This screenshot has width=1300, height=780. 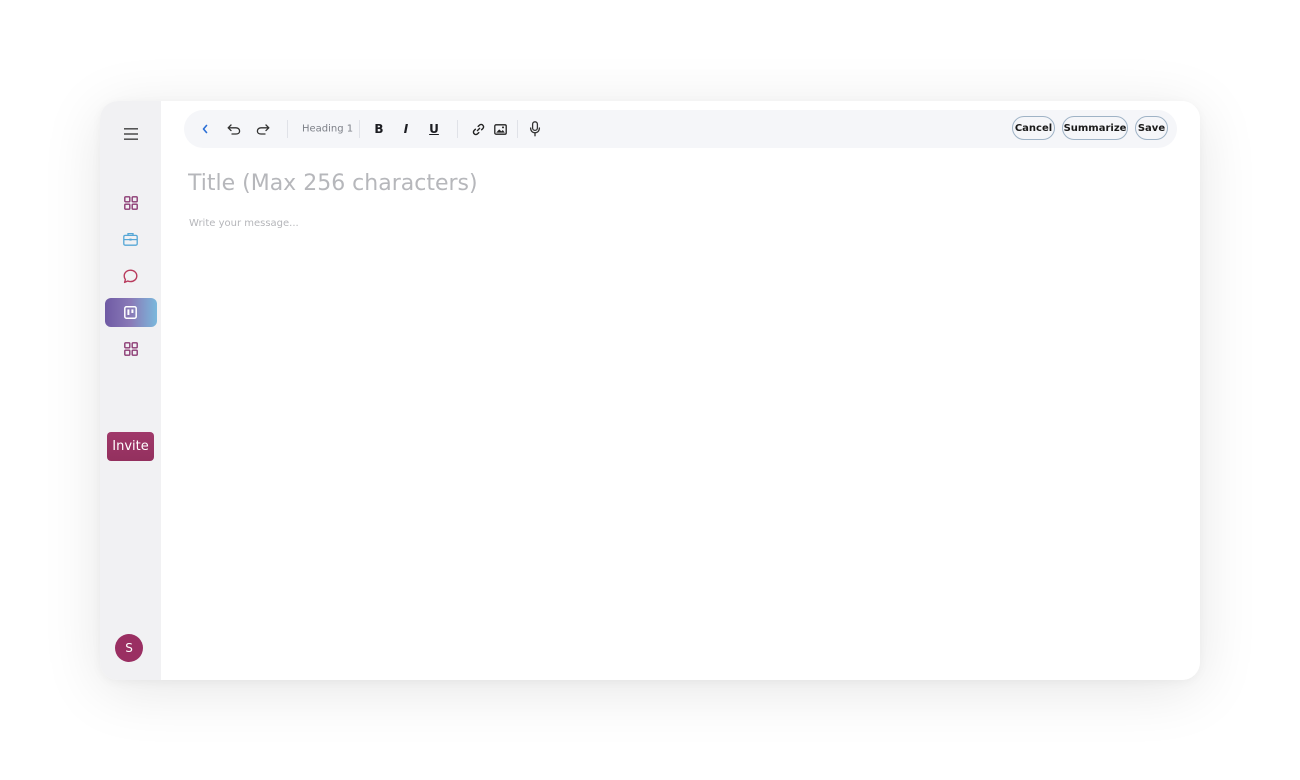 I want to click on redo-button, so click(x=263, y=129).